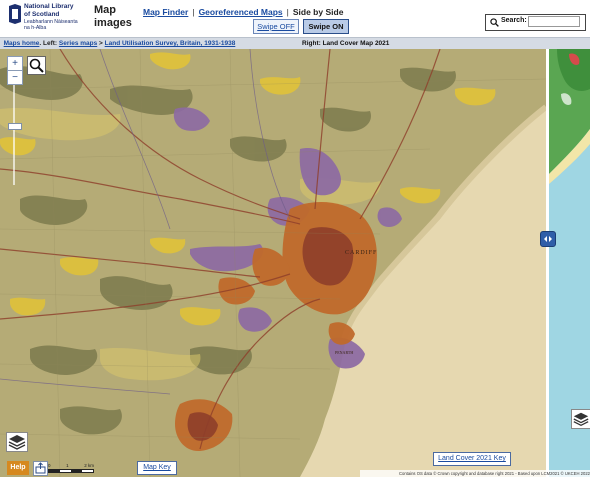  Describe the element at coordinates (344, 352) in the screenshot. I see `map-place-label-penarth: PENARTH` at that location.